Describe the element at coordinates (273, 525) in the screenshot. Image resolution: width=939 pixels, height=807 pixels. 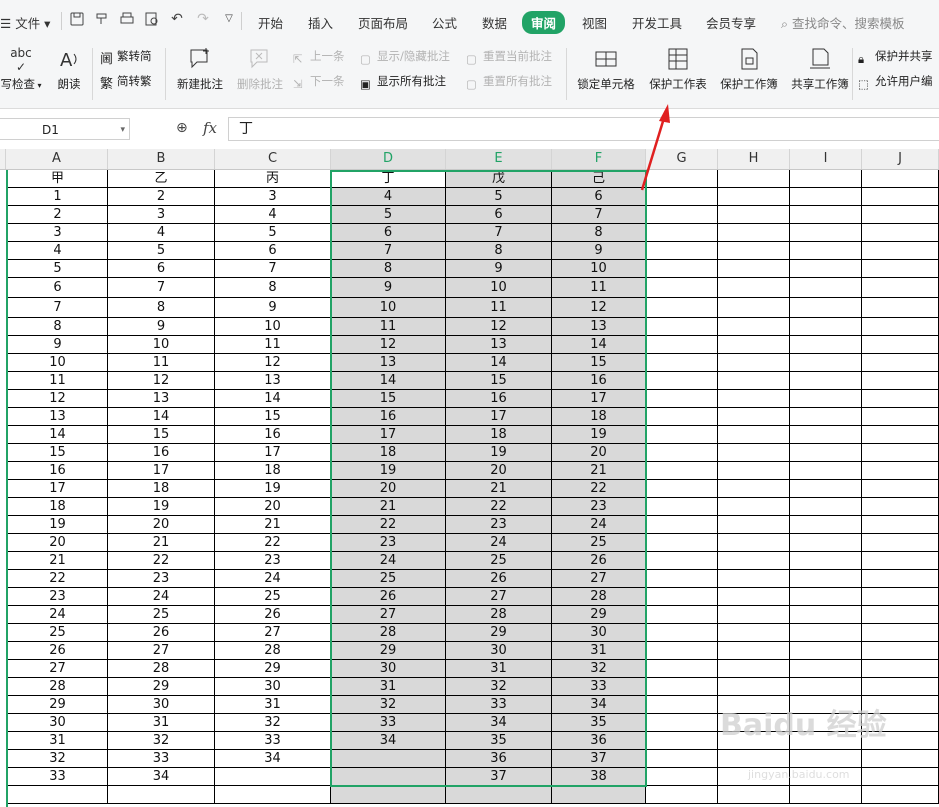
I see `cell-c20: 21` at that location.